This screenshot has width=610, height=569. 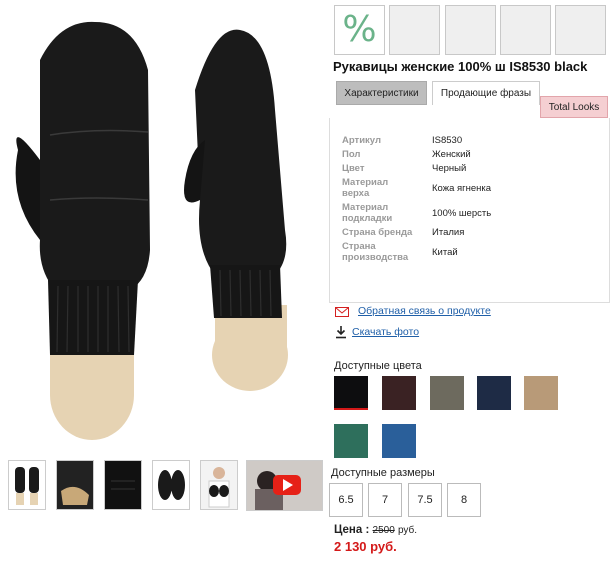 I want to click on spec-value: 100% шерсть, so click(x=462, y=213).